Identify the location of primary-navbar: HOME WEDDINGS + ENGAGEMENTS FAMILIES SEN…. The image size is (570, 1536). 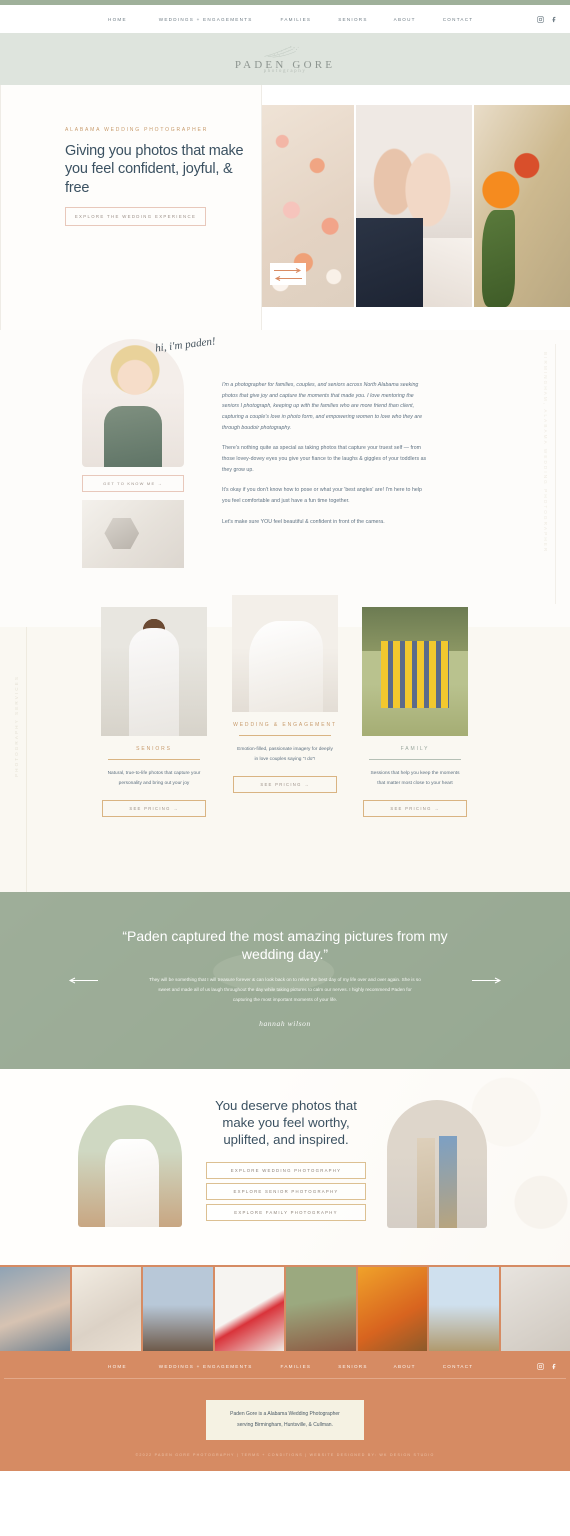
(285, 19).